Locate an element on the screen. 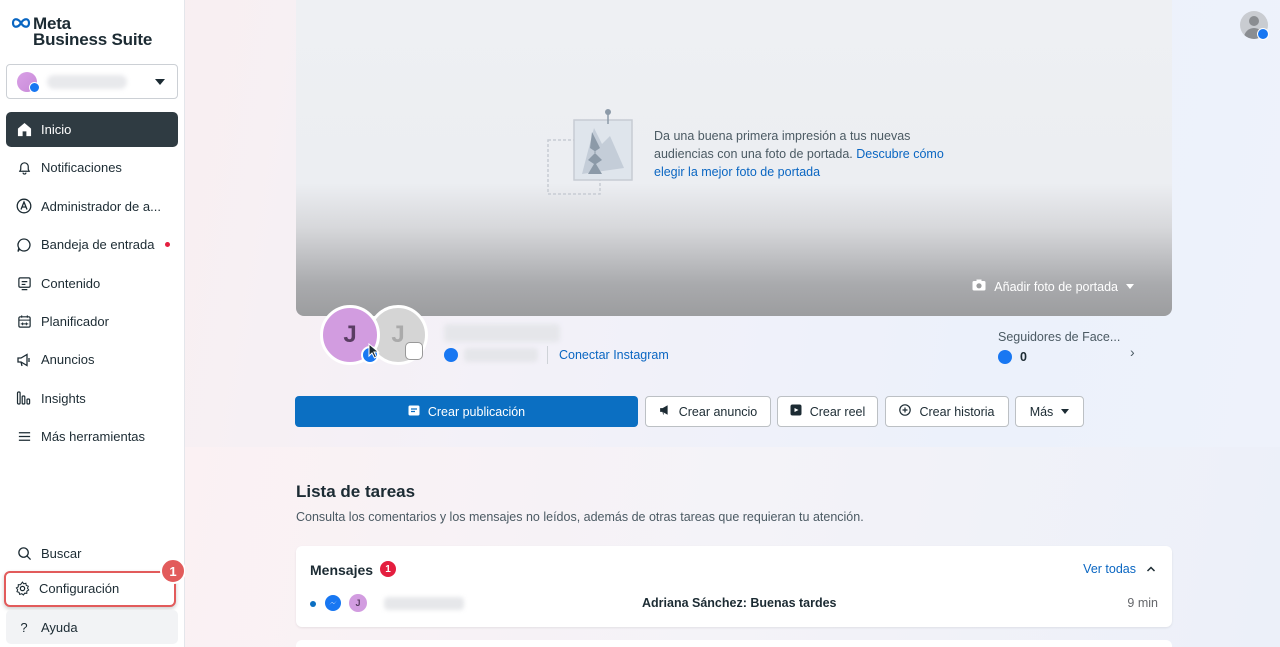 The image size is (1280, 647). create-story-button: Crear historia is located at coordinates (947, 411).